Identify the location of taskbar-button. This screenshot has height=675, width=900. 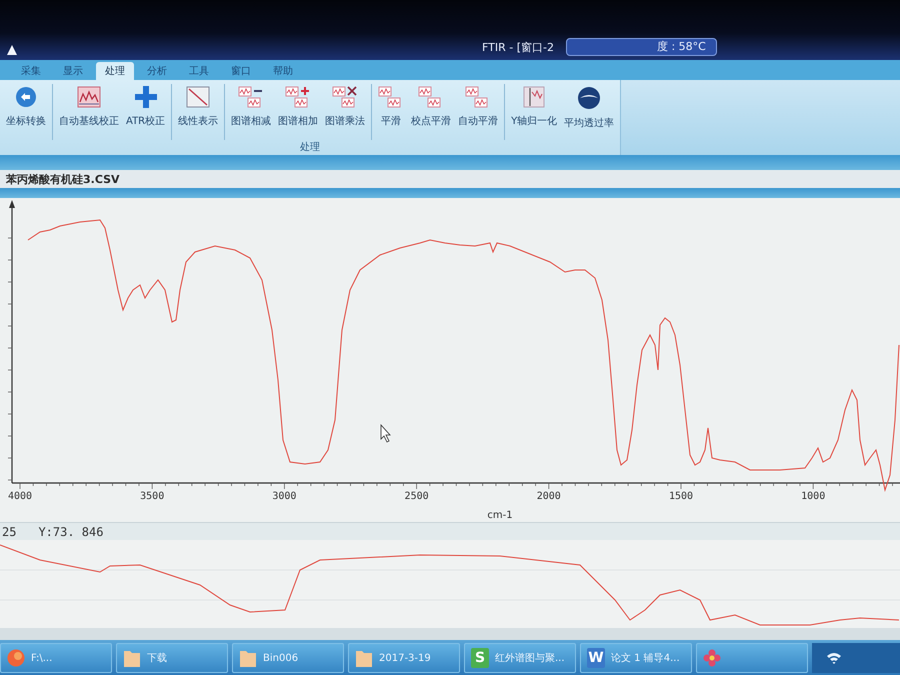
(752, 658).